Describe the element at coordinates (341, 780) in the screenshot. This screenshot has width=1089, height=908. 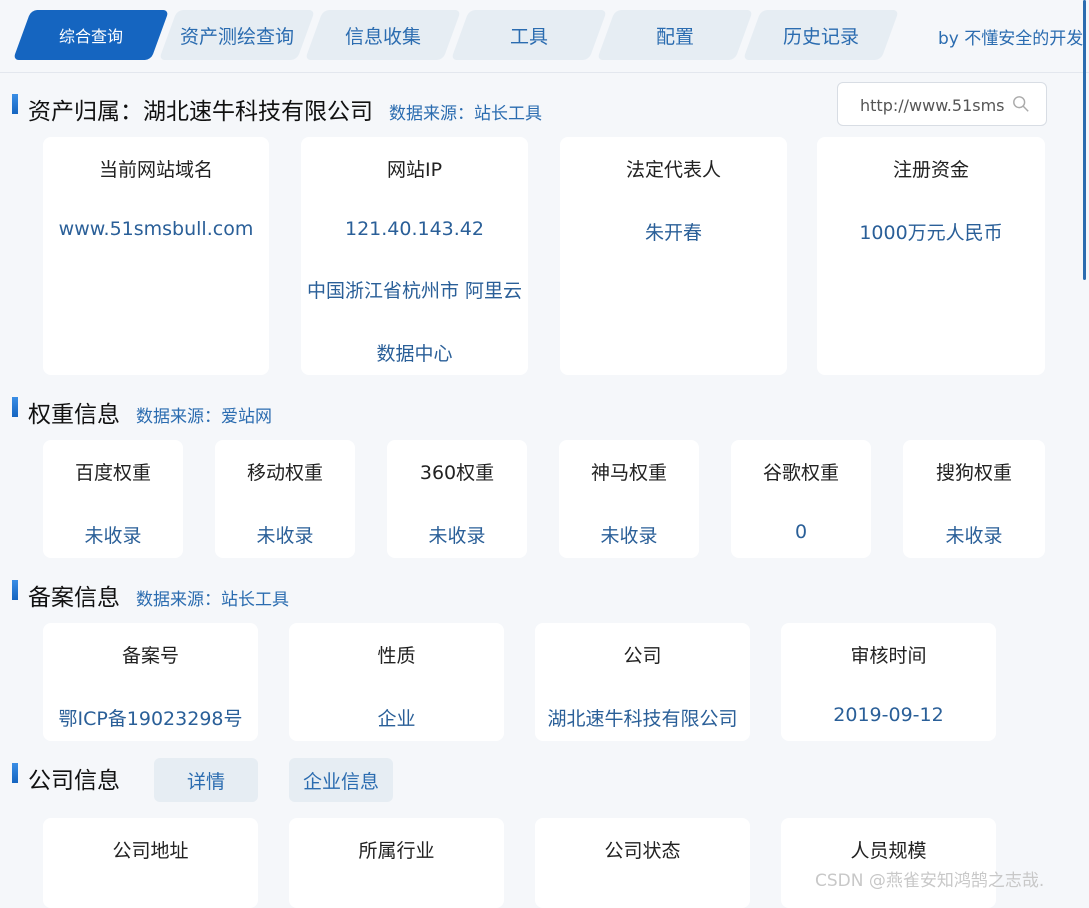
I see `enterprise-info-button: 企业信息` at that location.